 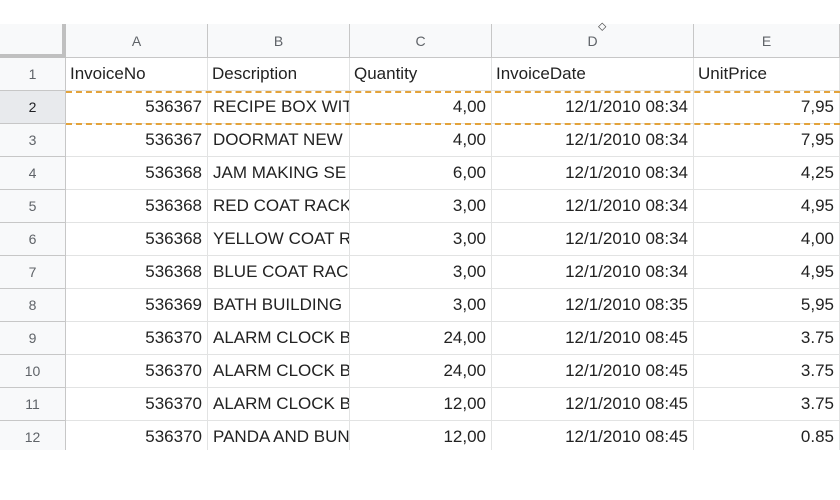 What do you see at coordinates (279, 239) in the screenshot?
I see `cell-b6: YELLOW COAT RA` at bounding box center [279, 239].